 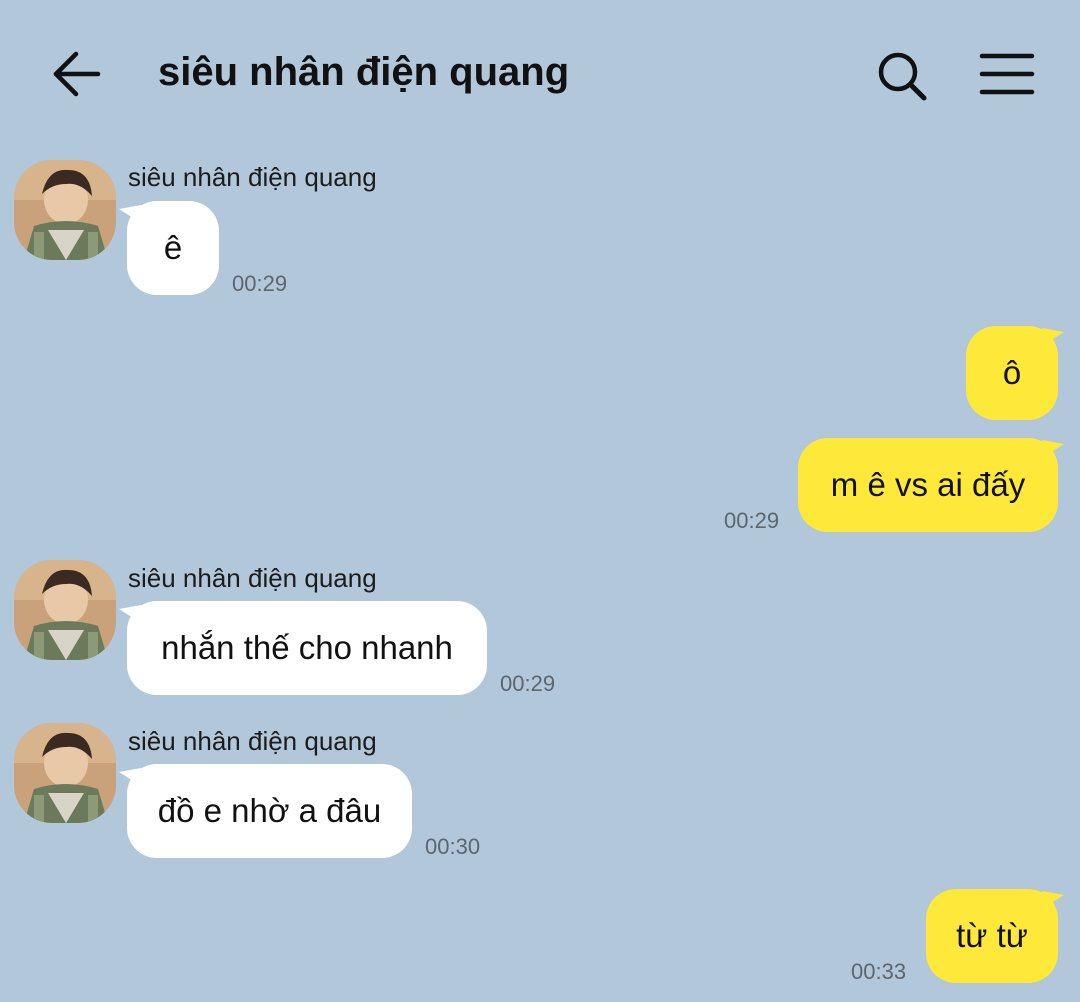 I want to click on message-time: 00:30, so click(x=453, y=846).